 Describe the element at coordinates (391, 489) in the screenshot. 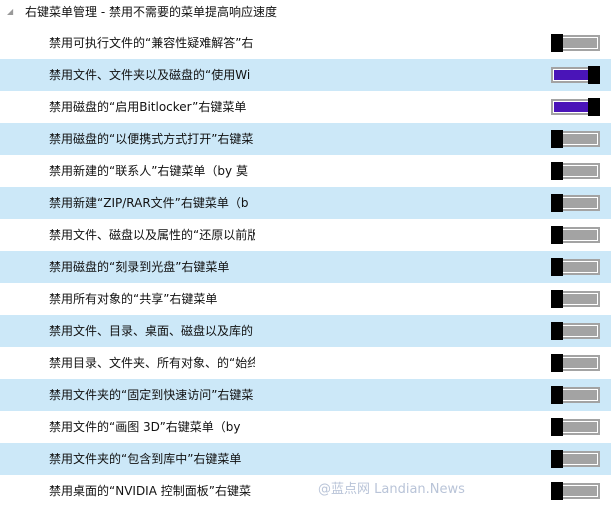

I see `watermark: @蓝点网 Landian.News` at that location.